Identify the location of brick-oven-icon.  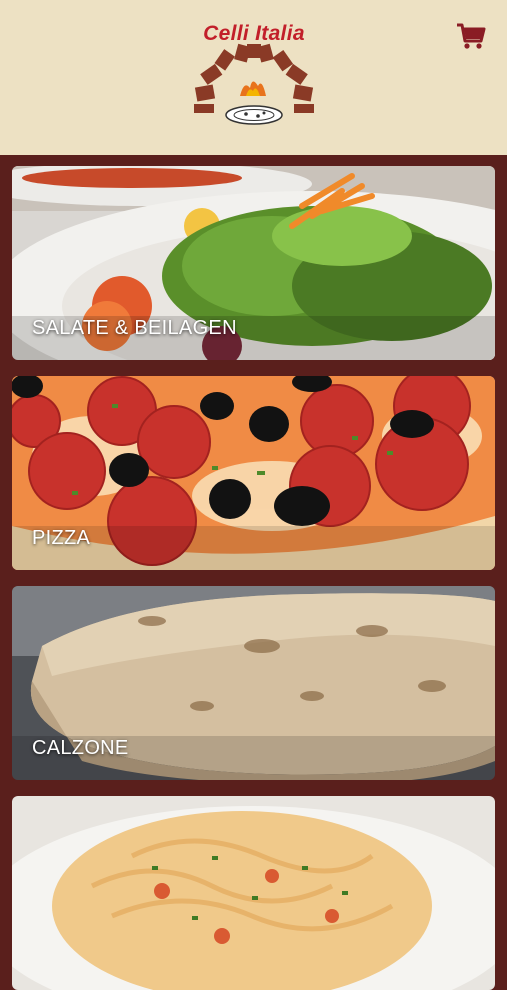
(254, 84).